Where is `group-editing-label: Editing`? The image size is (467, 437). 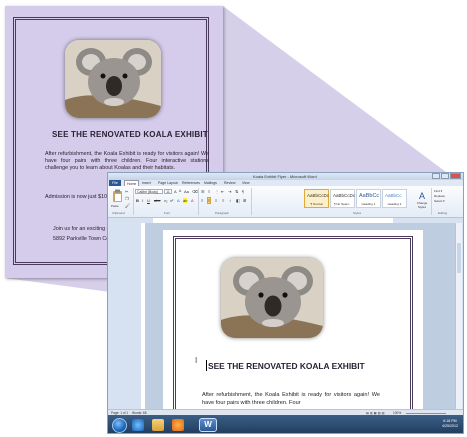 group-editing-label: Editing is located at coordinates (443, 213).